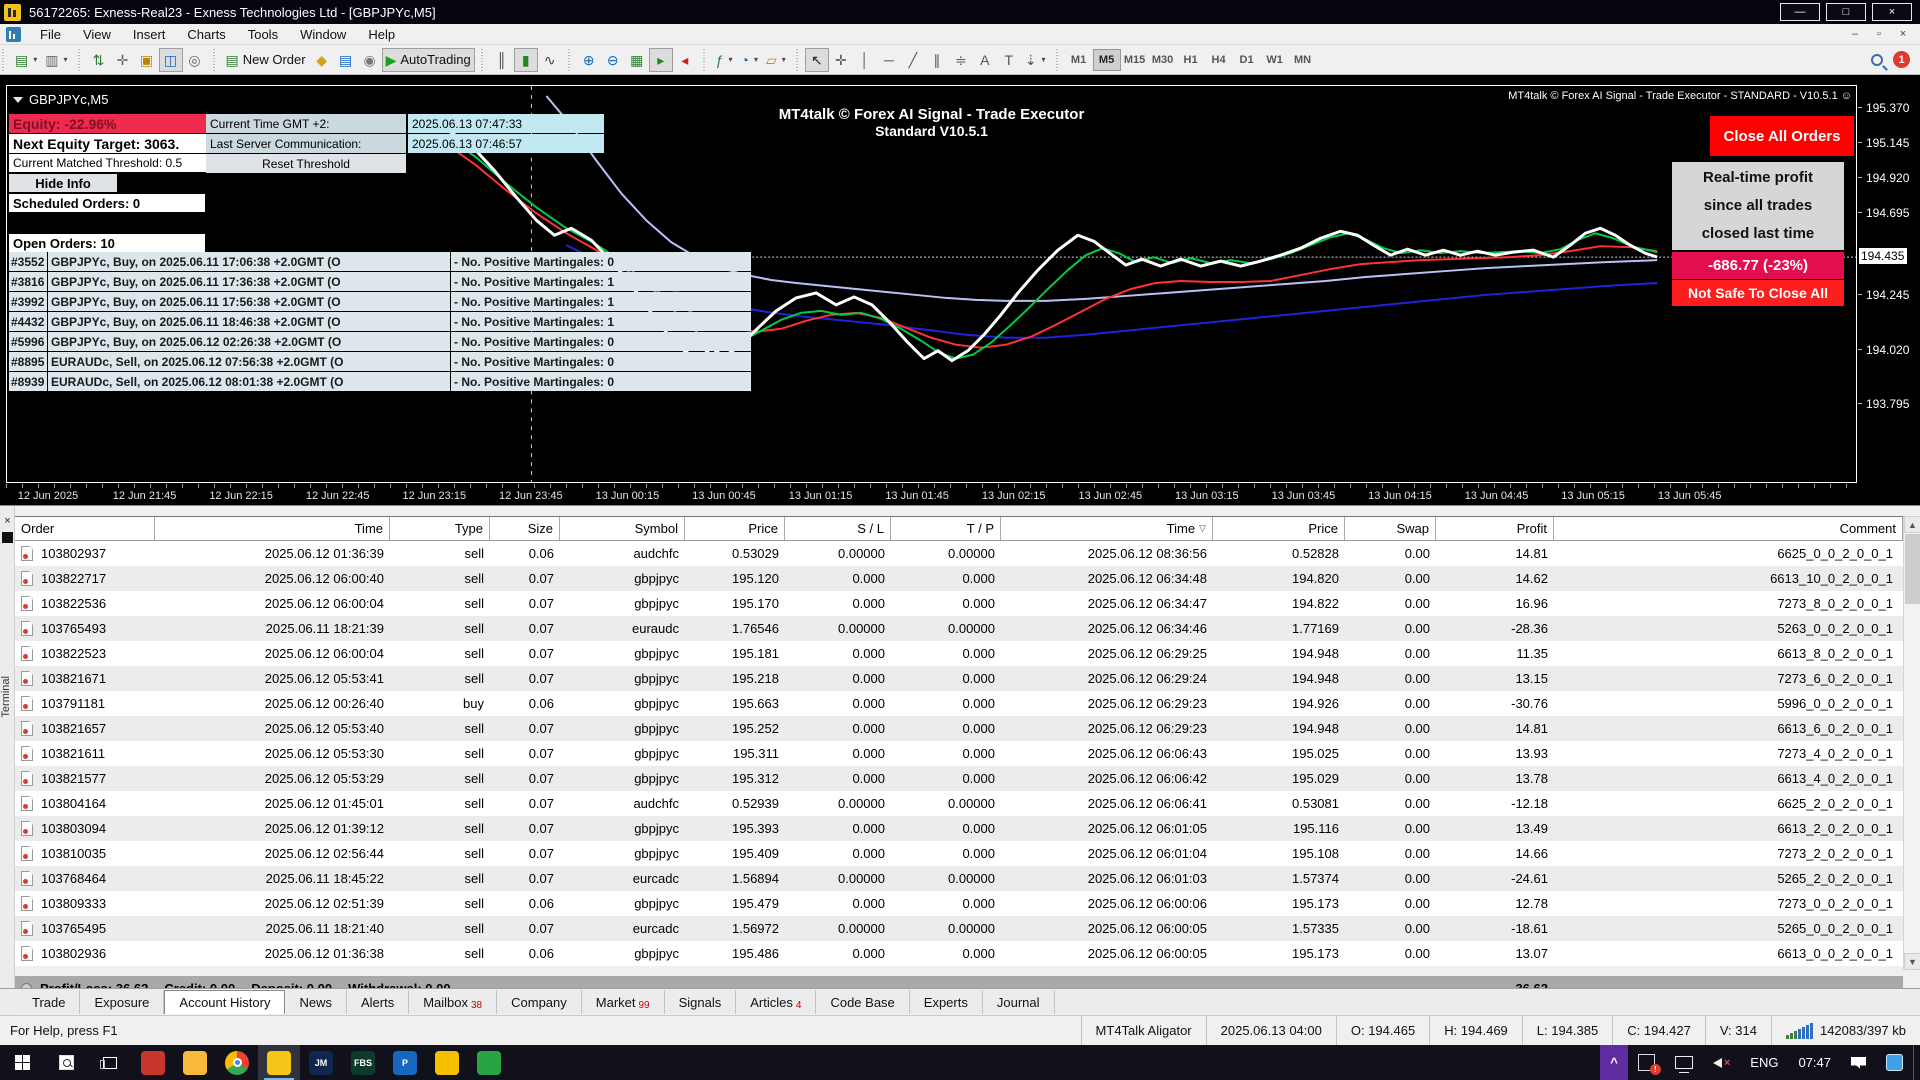 This screenshot has width=1920, height=1080. I want to click on child-restore-button: ▫, so click(1879, 34).